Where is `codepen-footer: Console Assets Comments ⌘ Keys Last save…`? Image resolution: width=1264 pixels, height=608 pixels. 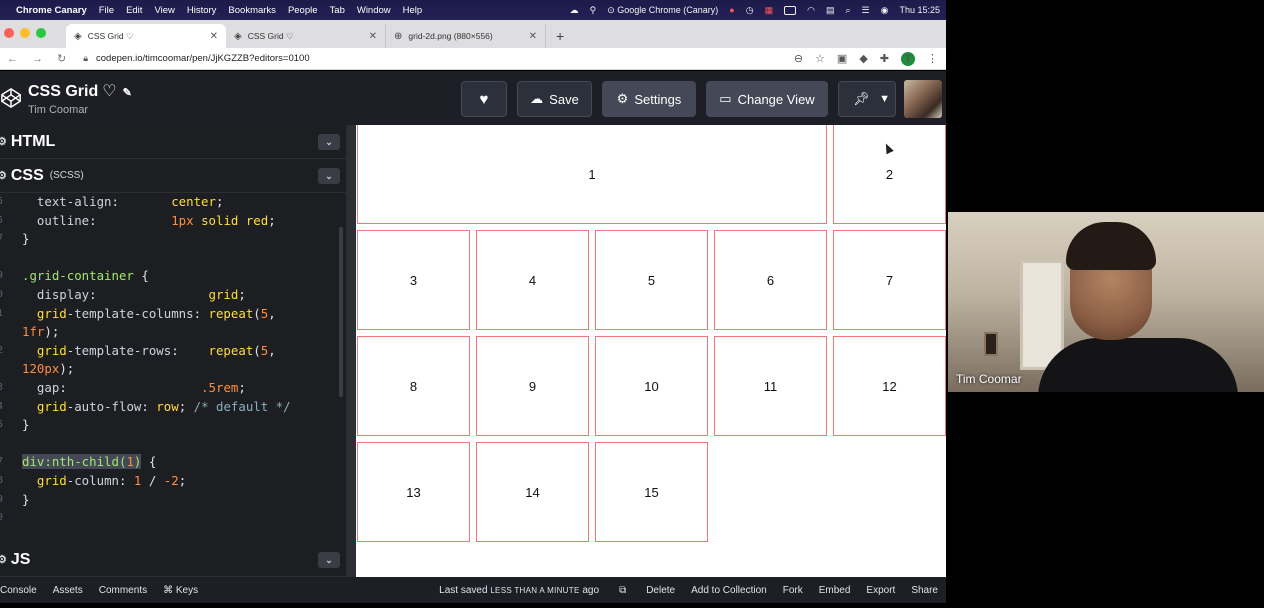 codepen-footer: Console Assets Comments ⌘ Keys Last save… is located at coordinates (473, 590).